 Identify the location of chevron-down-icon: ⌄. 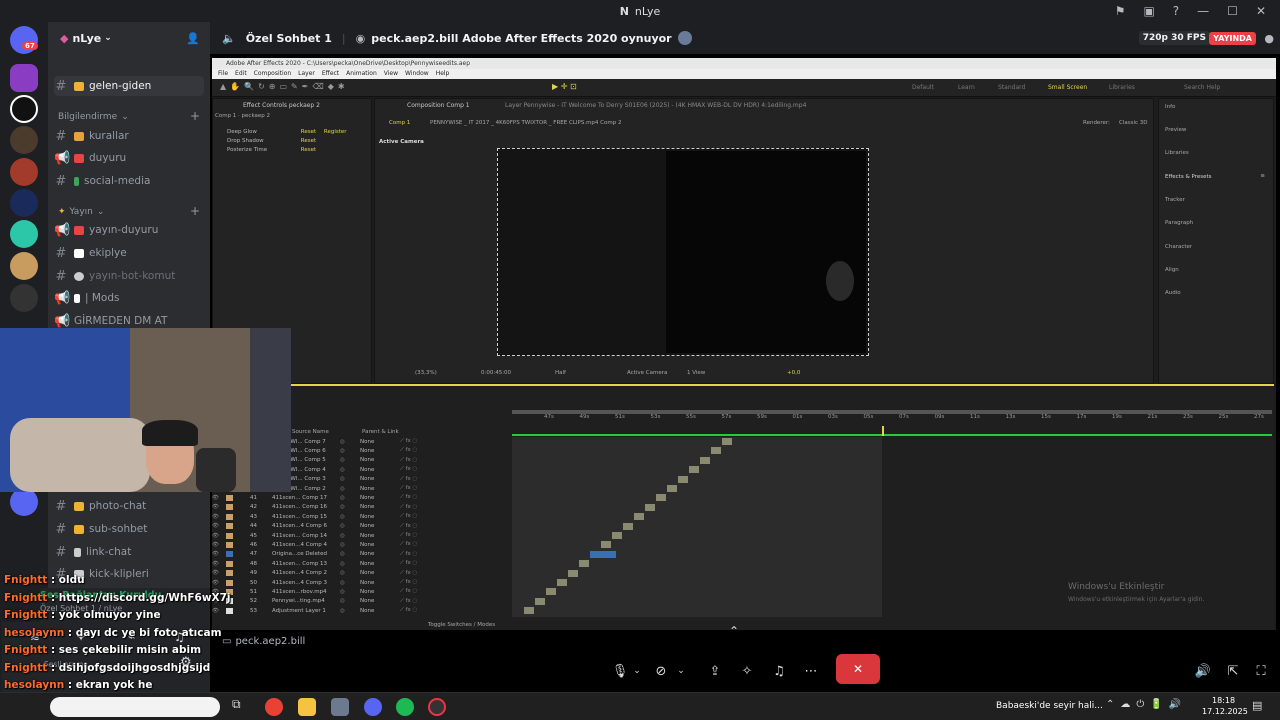
(637, 671).